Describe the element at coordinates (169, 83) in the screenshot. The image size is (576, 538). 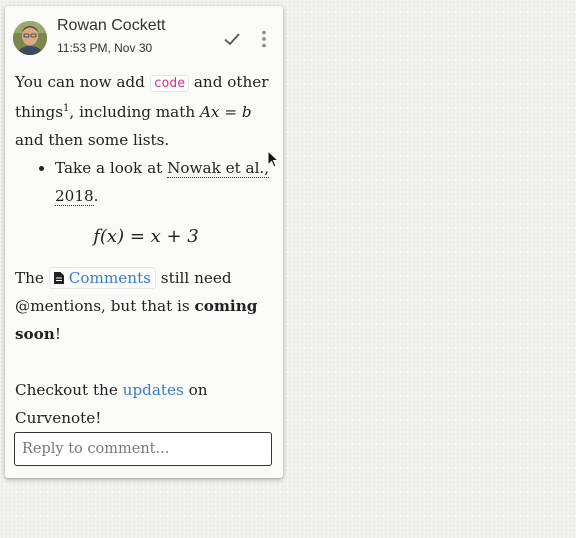
I see `inline-code: code` at that location.